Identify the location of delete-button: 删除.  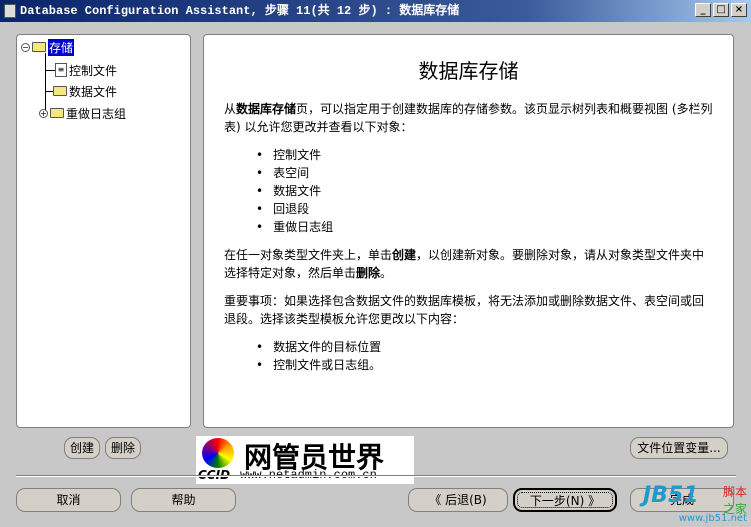
(123, 448).